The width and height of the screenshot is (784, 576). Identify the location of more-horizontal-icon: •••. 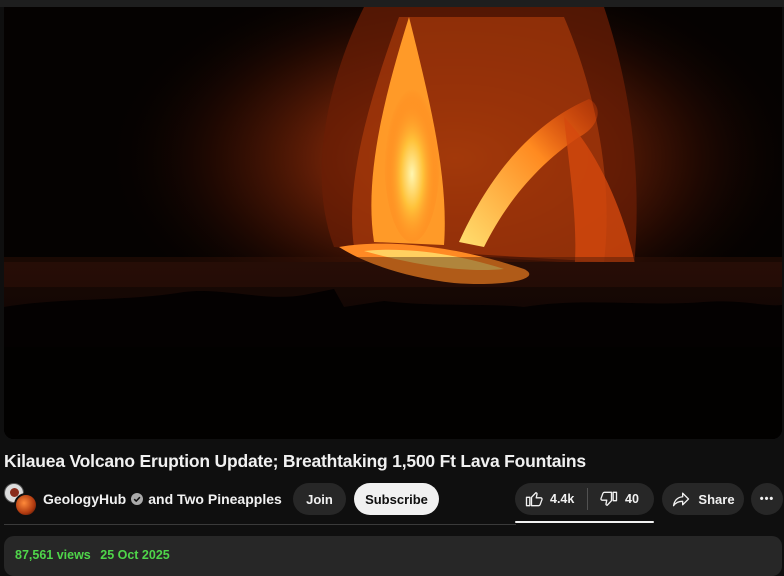
(767, 499).